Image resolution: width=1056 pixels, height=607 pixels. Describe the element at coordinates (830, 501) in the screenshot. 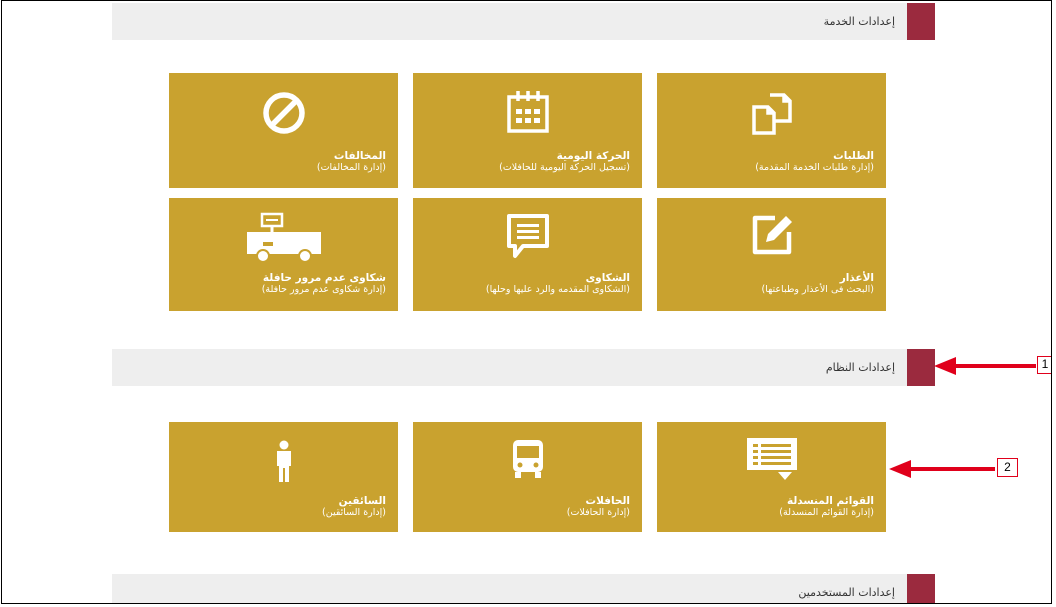

I see `tile-title: القوائم المنسدلة` at that location.